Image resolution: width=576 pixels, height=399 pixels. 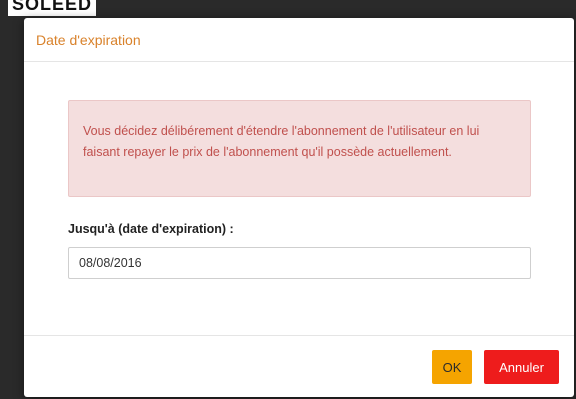 I want to click on expiration-date-input, so click(x=299, y=263).